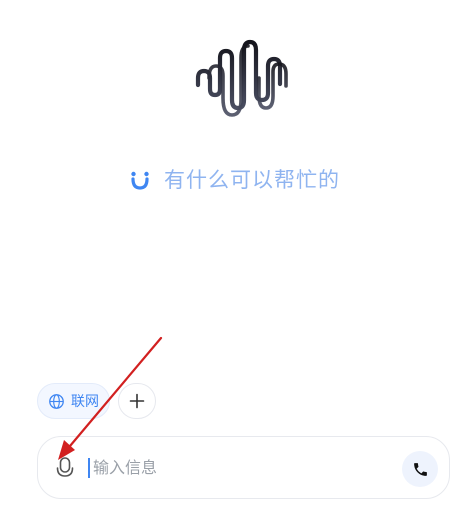 The image size is (464, 506). I want to click on voice-call-button, so click(420, 469).